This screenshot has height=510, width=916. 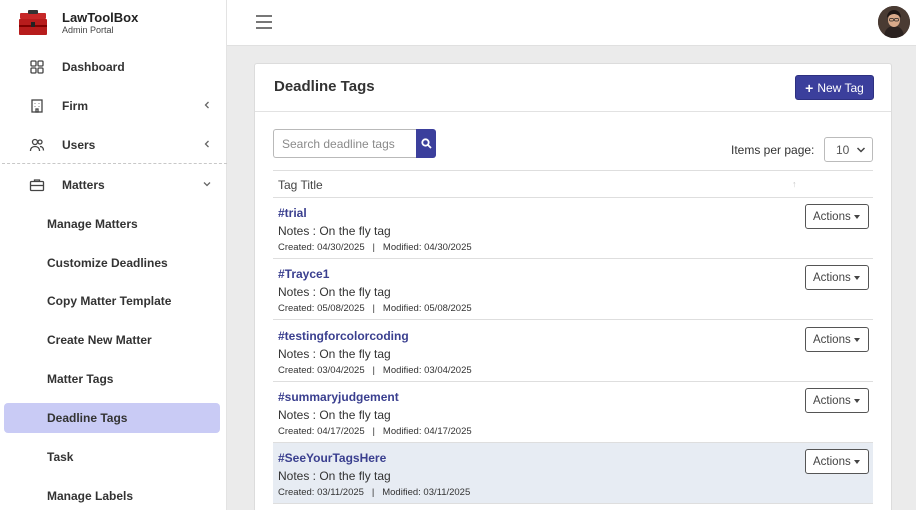 What do you see at coordinates (113, 185) in the screenshot?
I see `sidebar-item-matters: Matters` at bounding box center [113, 185].